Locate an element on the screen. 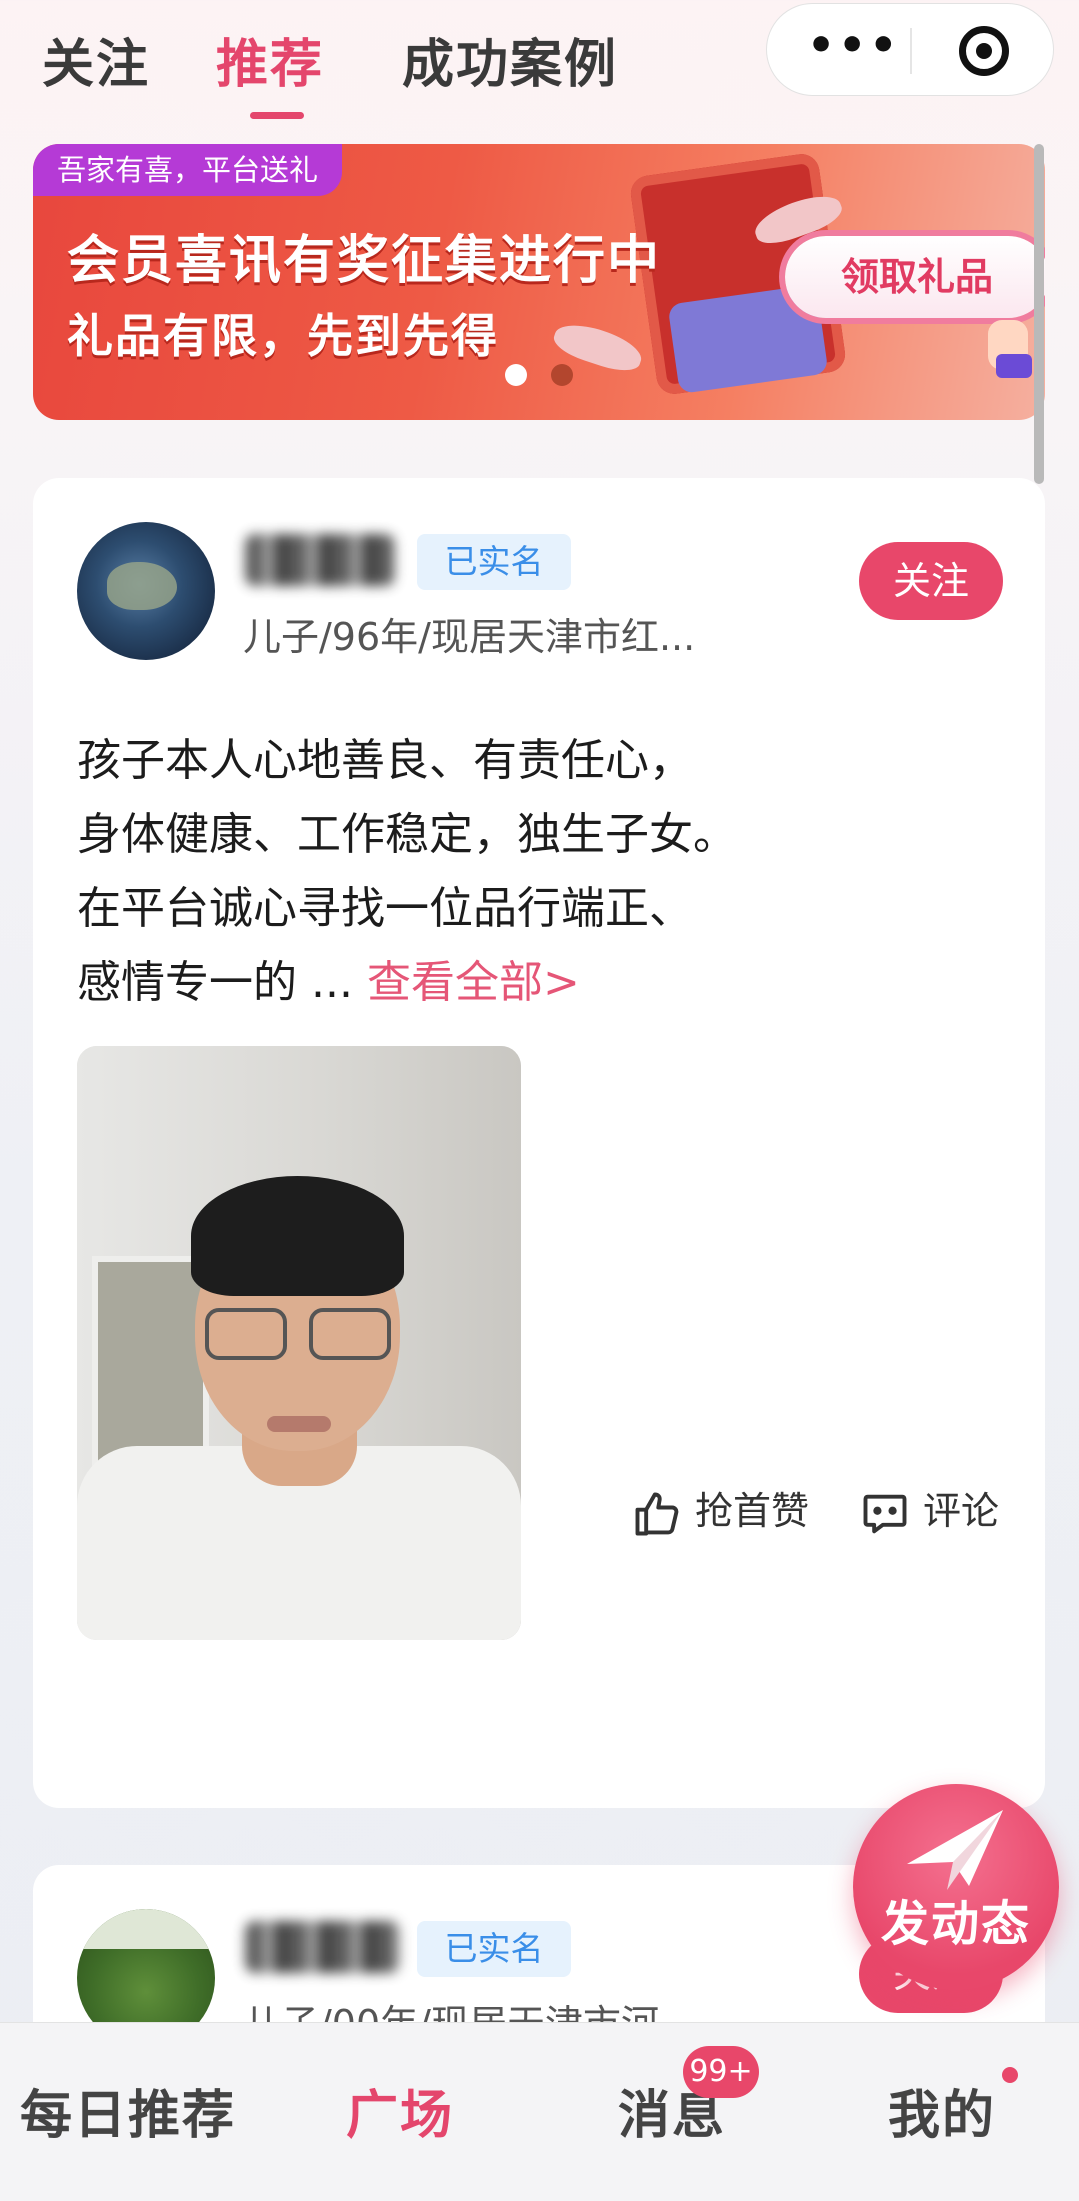 Image resolution: width=1079 pixels, height=2201 pixels. avatar is located at coordinates (146, 591).